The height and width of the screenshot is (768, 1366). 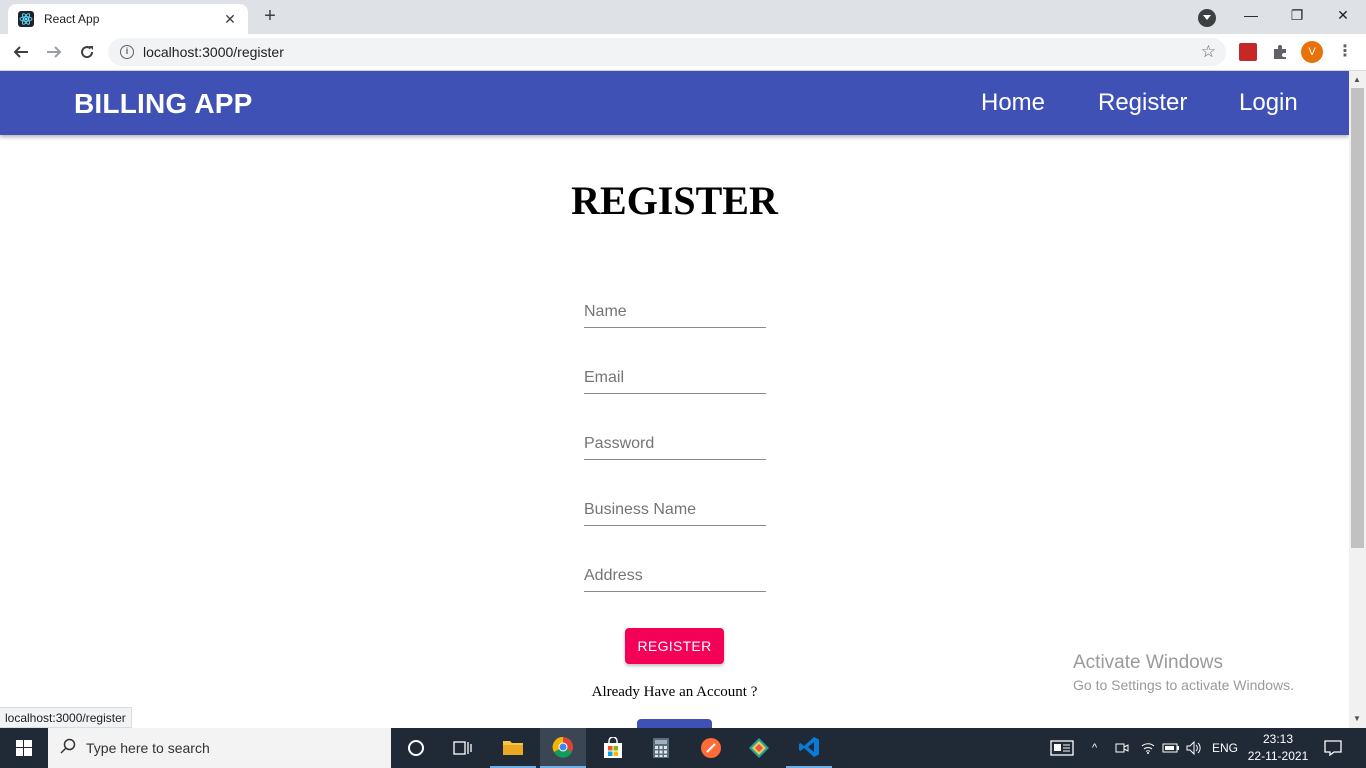 I want to click on window-close-icon: ✕, so click(x=1343, y=15).